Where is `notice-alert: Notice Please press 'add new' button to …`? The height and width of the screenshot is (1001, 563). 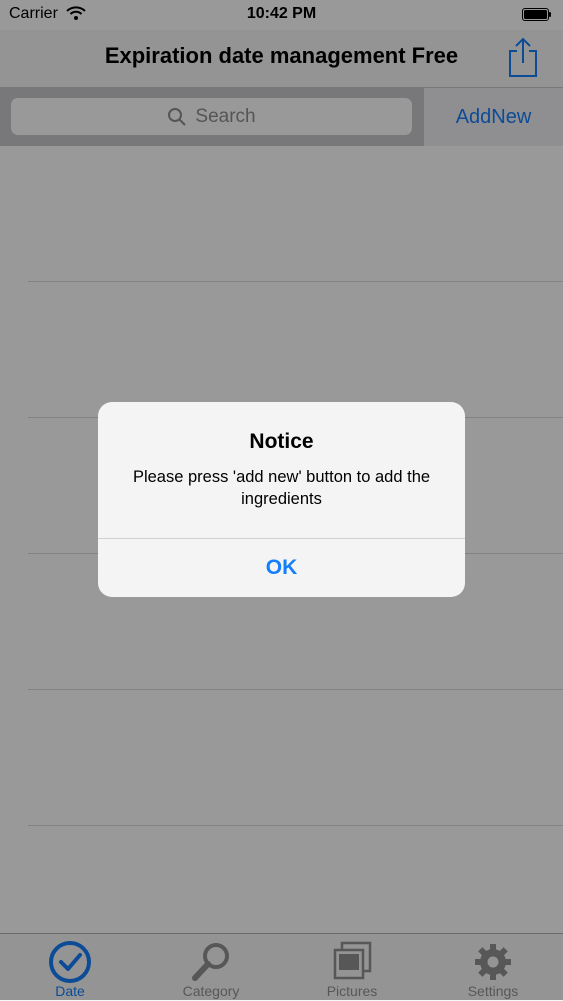 notice-alert: Notice Please press 'add new' button to … is located at coordinates (281, 499).